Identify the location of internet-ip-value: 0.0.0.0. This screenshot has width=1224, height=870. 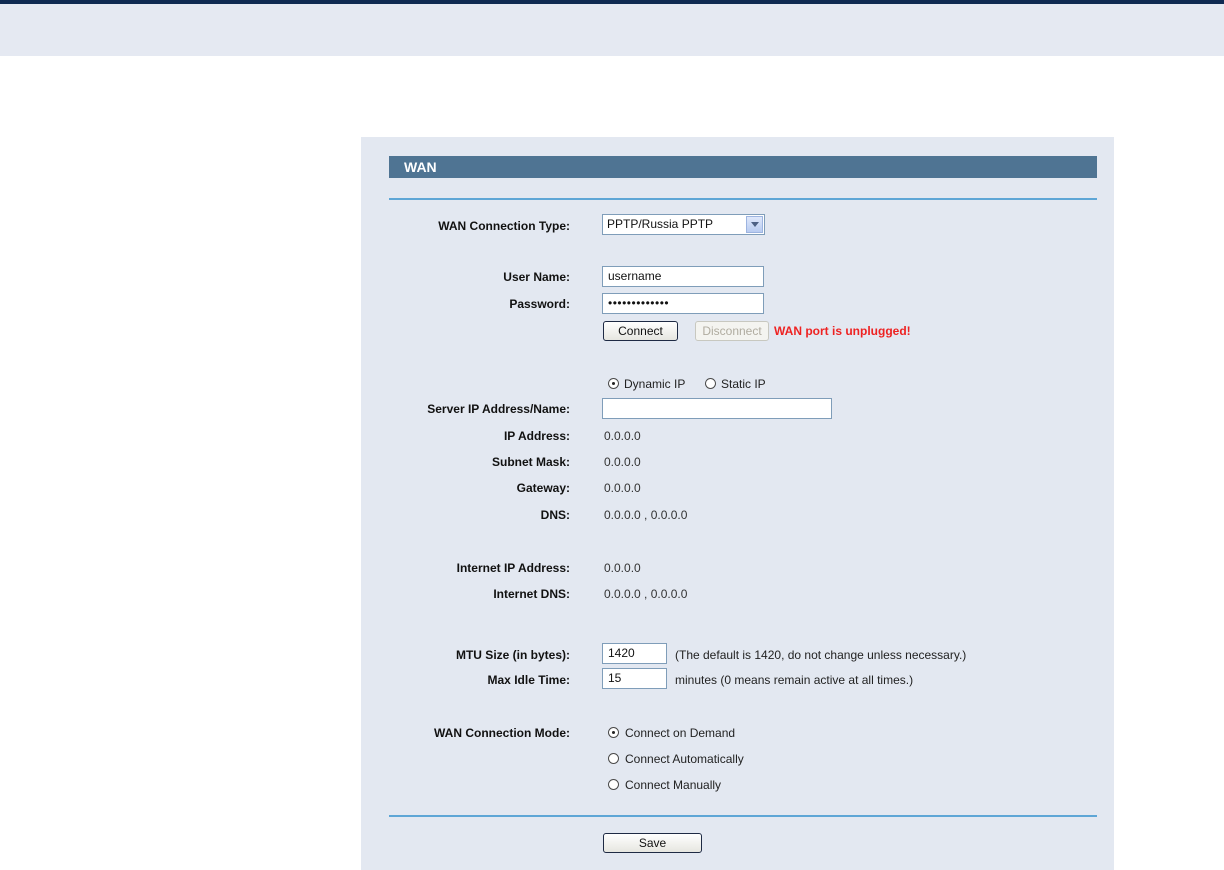
(622, 568).